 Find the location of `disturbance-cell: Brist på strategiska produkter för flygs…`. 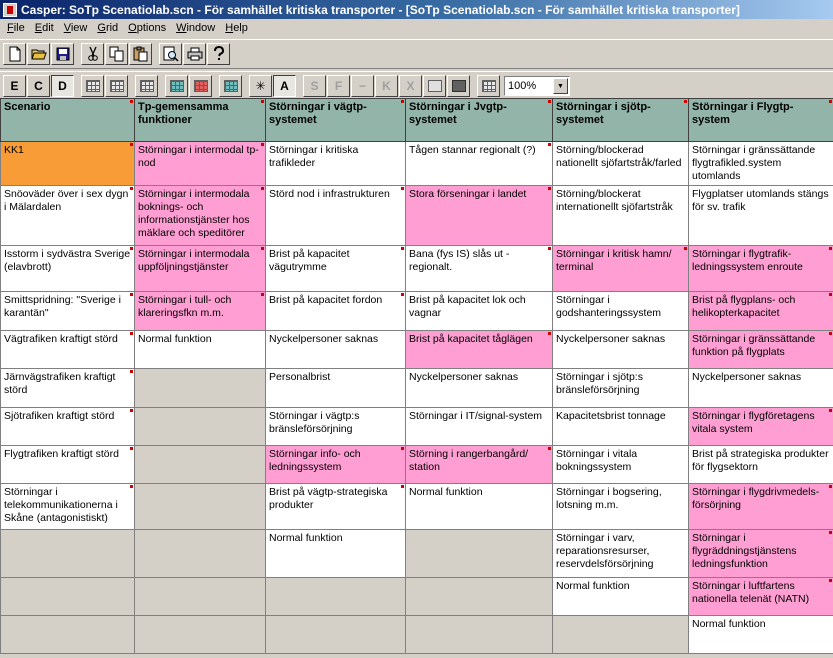

disturbance-cell: Brist på strategiska produkter för flygs… is located at coordinates (760, 464).